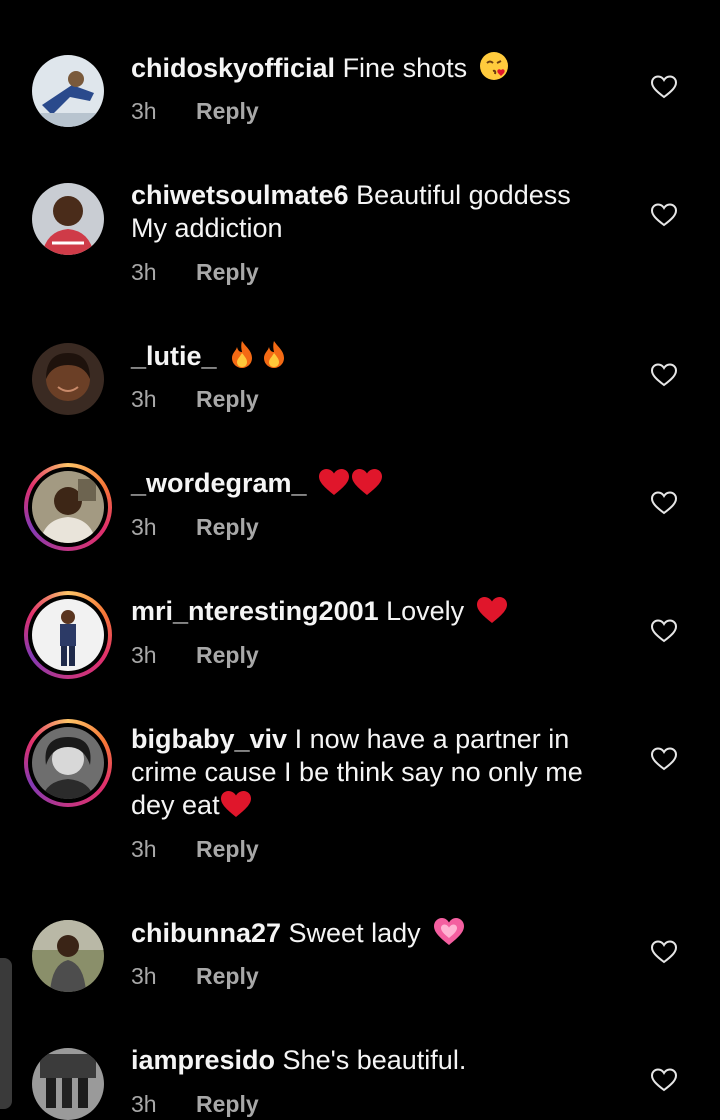 The height and width of the screenshot is (1120, 720). What do you see at coordinates (233, 68) in the screenshot?
I see `comment-username: chidoskyofficial` at bounding box center [233, 68].